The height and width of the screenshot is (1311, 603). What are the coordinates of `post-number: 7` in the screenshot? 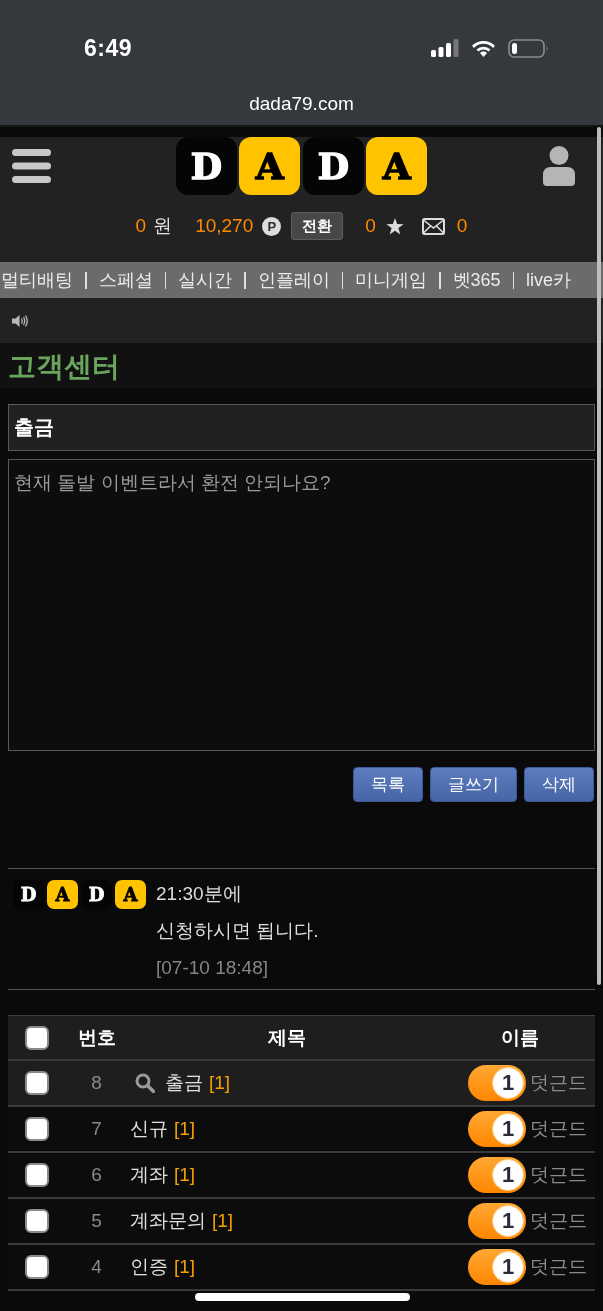 It's located at (96, 1129).